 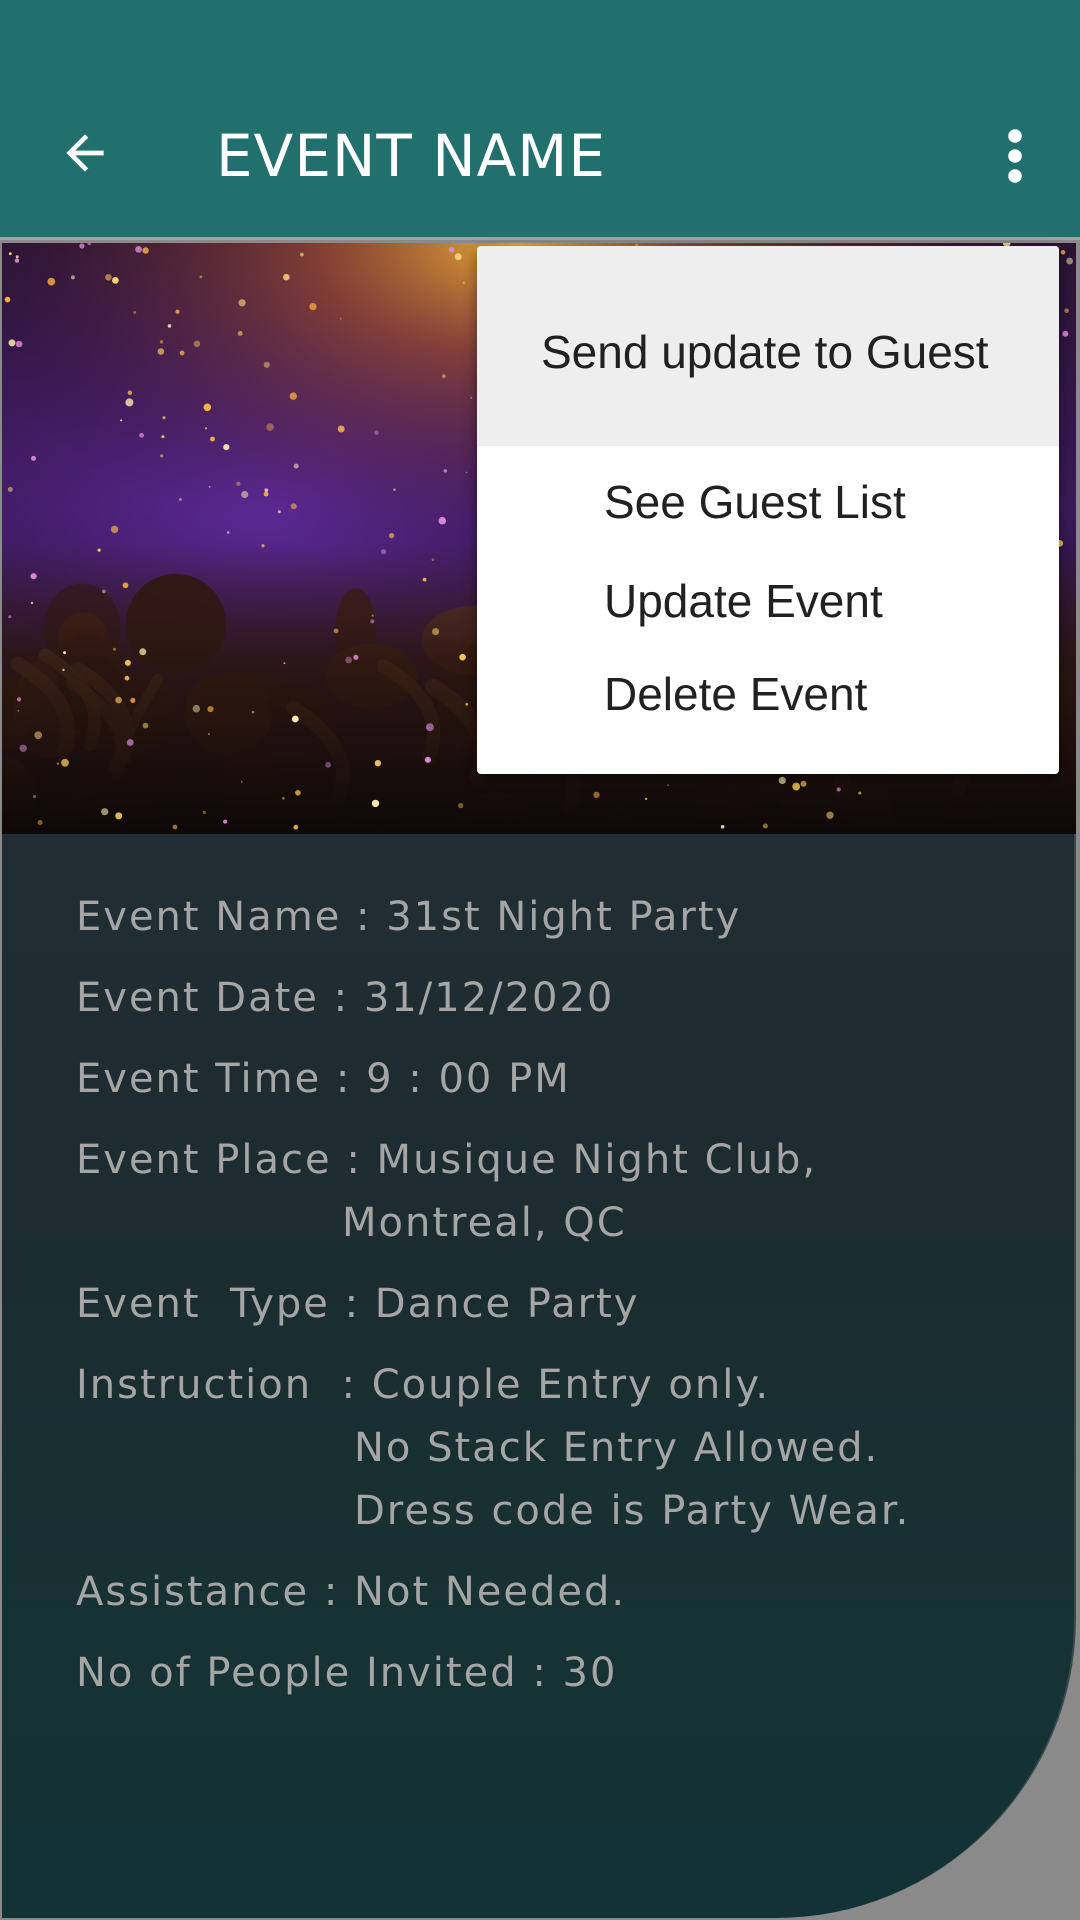 What do you see at coordinates (736, 694) in the screenshot?
I see `menu-item-label: Delete Event` at bounding box center [736, 694].